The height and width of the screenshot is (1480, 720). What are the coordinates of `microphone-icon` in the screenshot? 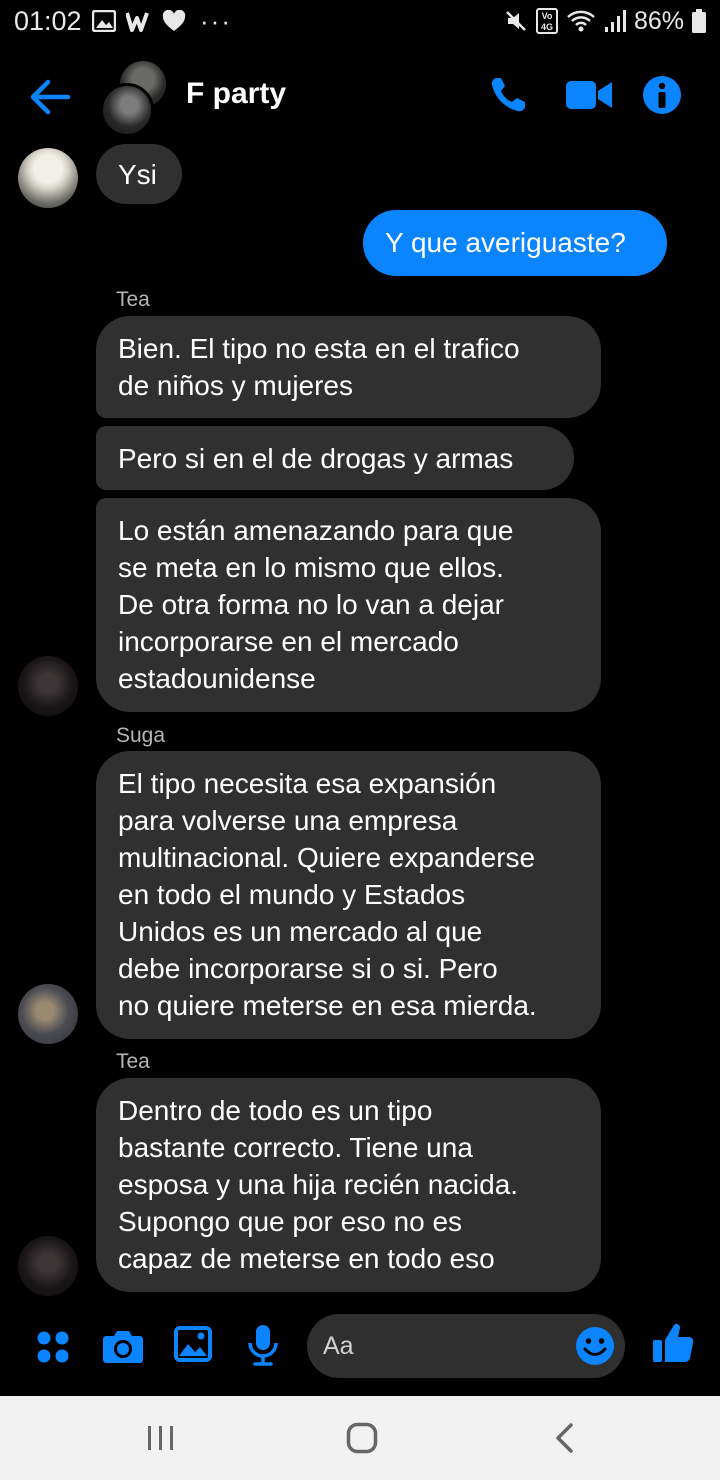 It's located at (263, 1345).